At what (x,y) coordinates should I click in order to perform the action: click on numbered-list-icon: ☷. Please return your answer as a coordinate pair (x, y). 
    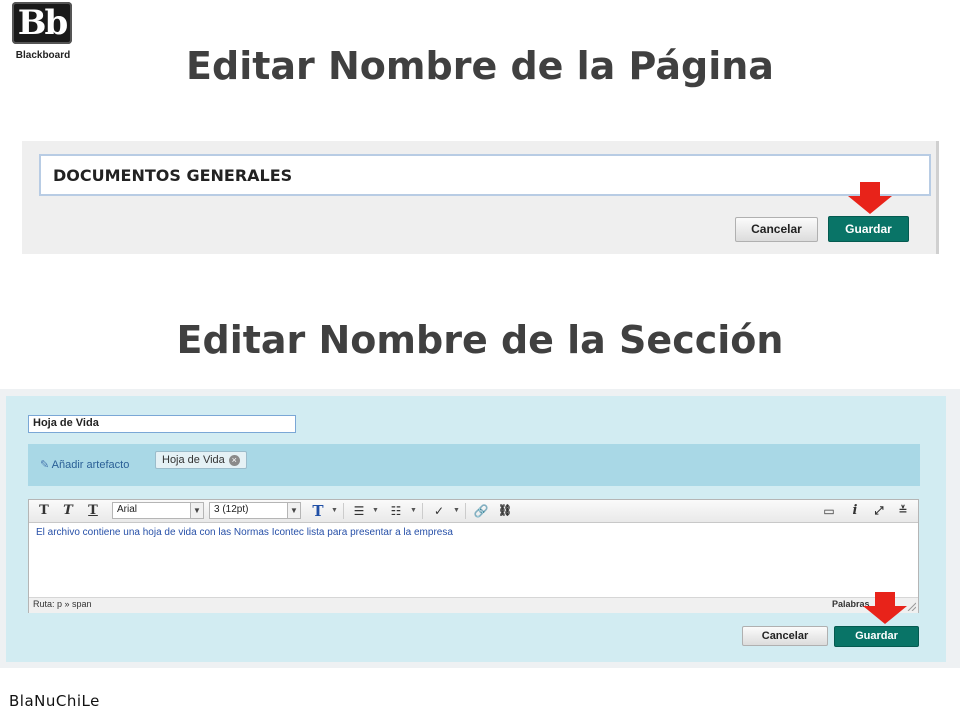
    Looking at the image, I should click on (396, 511).